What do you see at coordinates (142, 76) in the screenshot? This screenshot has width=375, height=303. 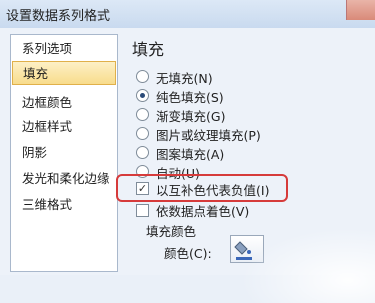 I see `radio-no-fill` at bounding box center [142, 76].